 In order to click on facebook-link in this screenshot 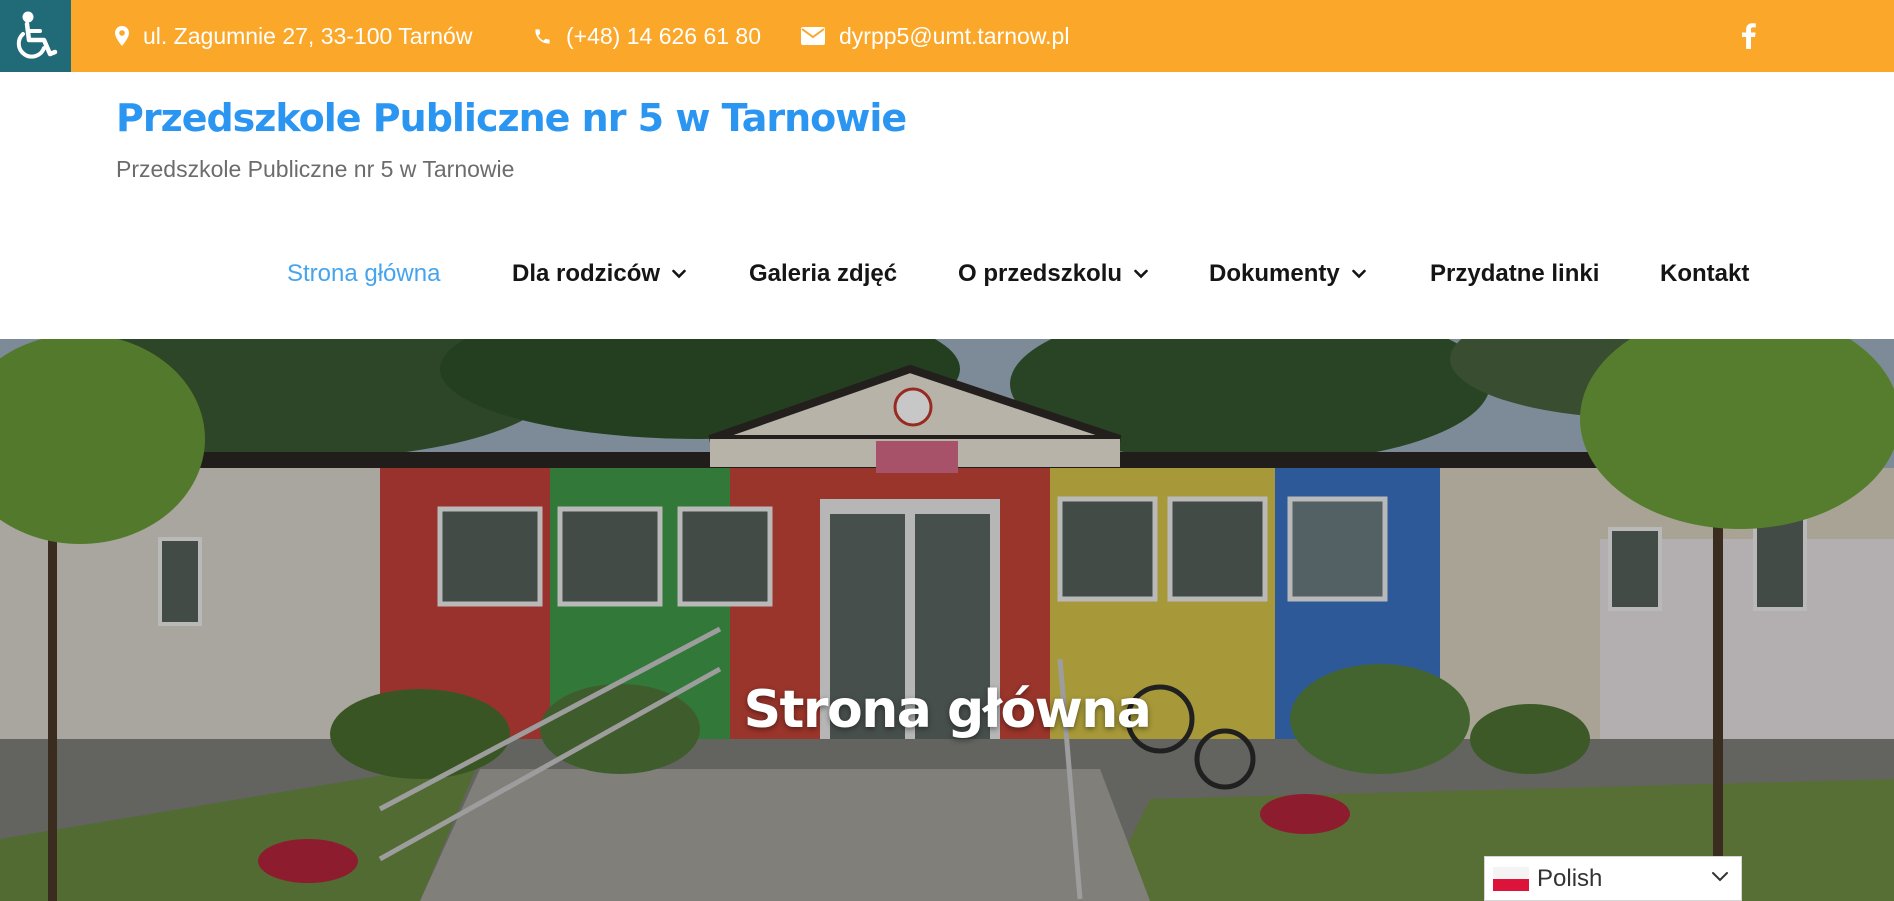, I will do `click(1749, 36)`.